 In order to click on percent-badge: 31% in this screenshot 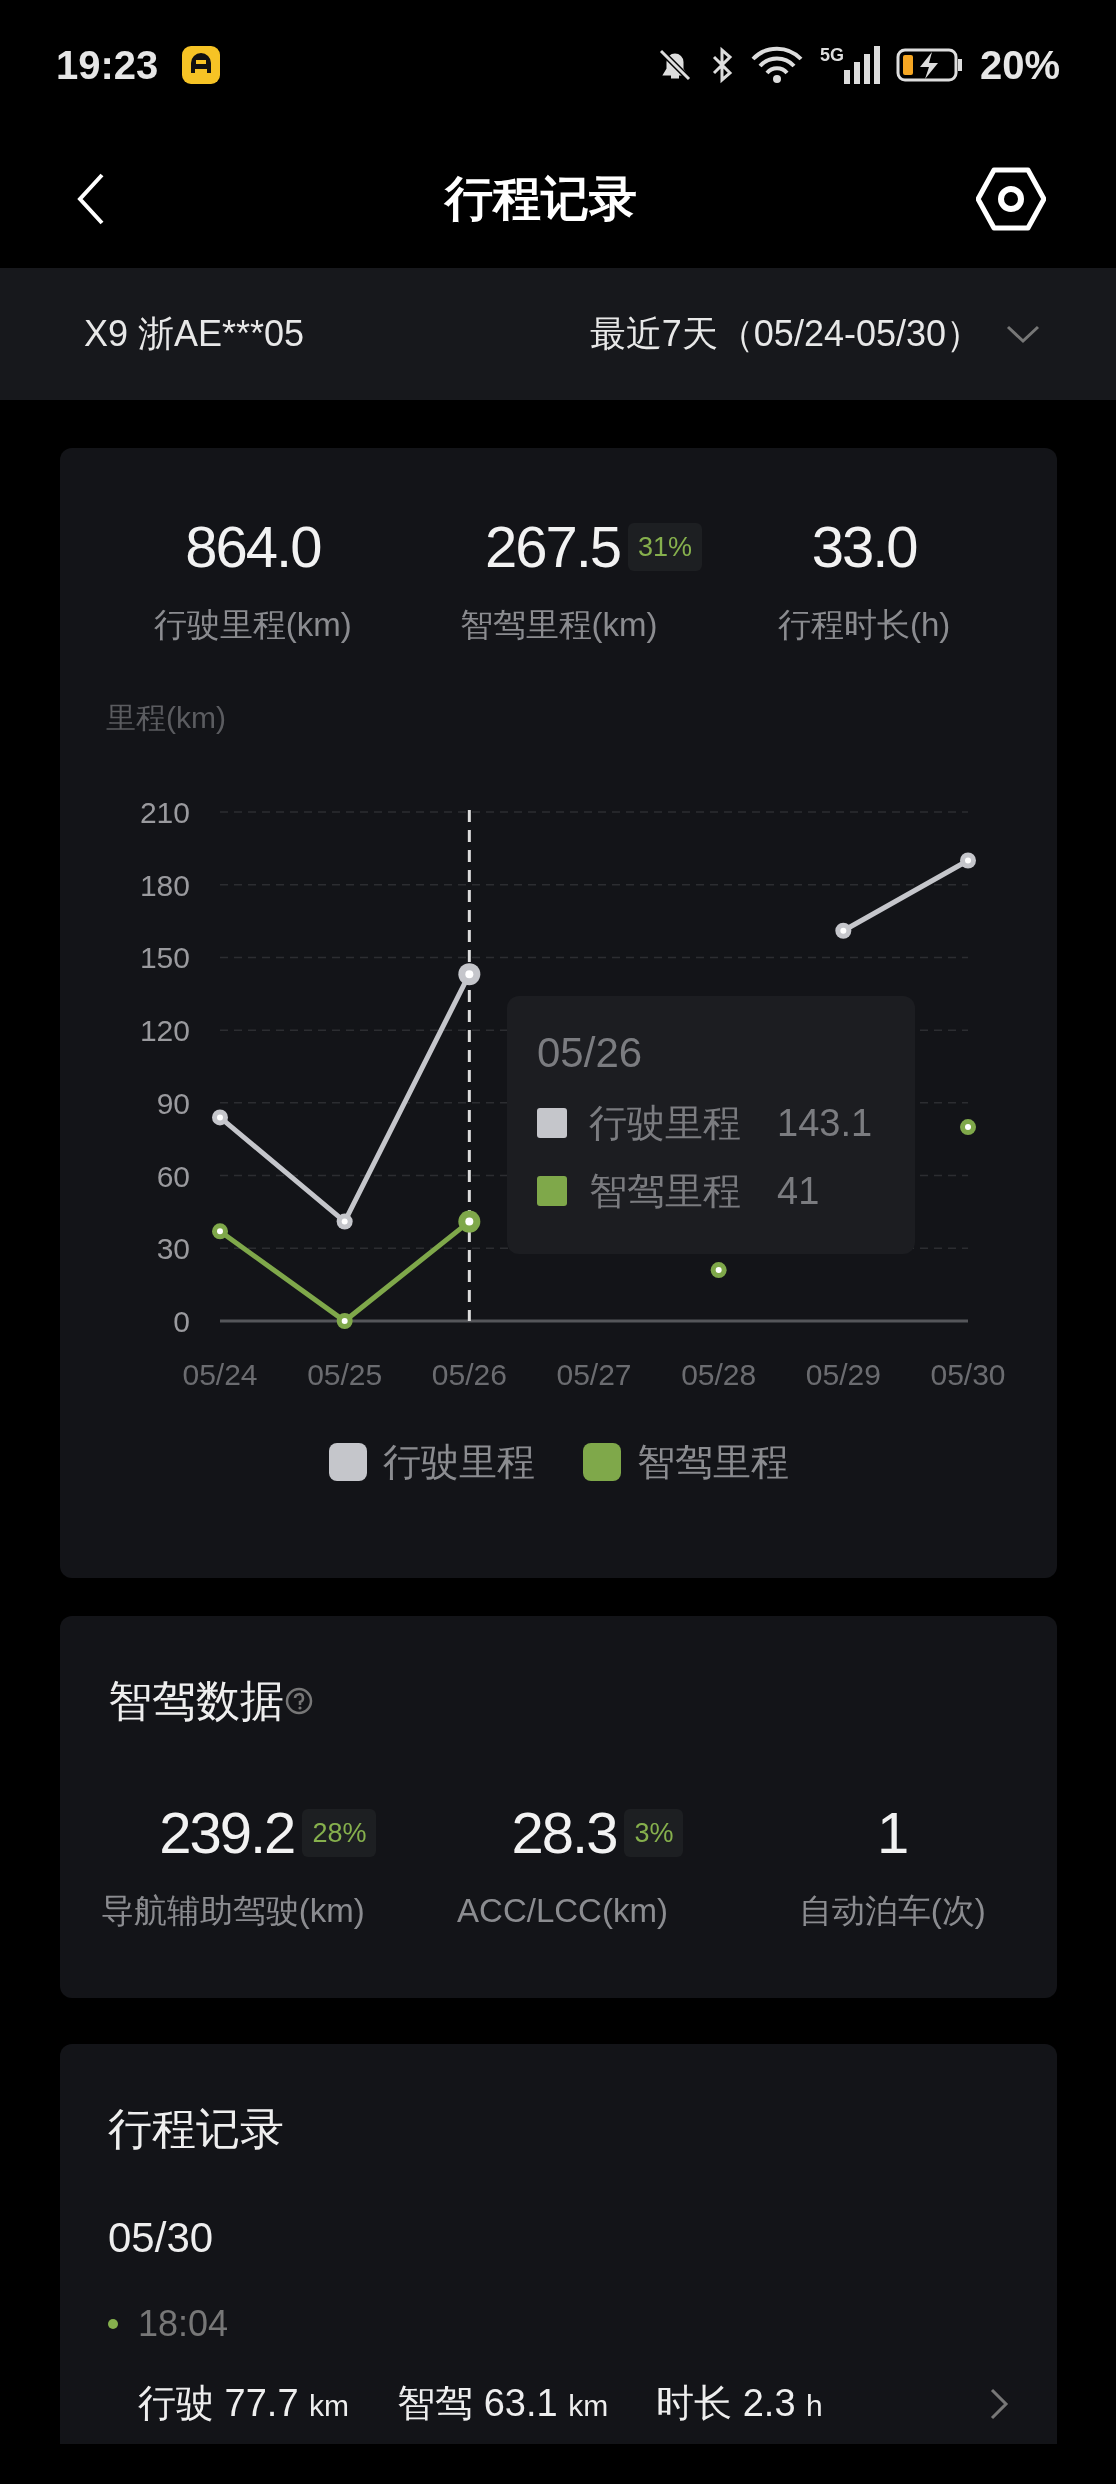, I will do `click(665, 547)`.